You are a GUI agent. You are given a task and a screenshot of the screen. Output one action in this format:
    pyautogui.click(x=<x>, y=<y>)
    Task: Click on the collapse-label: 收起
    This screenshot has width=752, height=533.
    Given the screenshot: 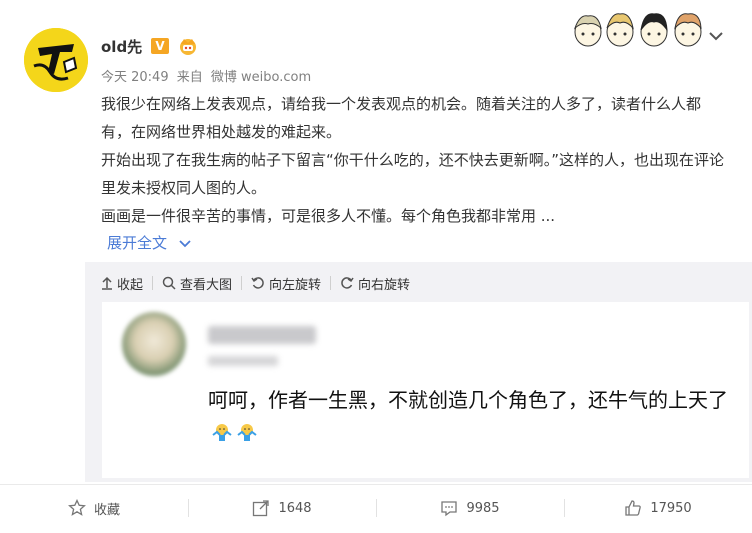 What is the action you would take?
    pyautogui.click(x=130, y=285)
    